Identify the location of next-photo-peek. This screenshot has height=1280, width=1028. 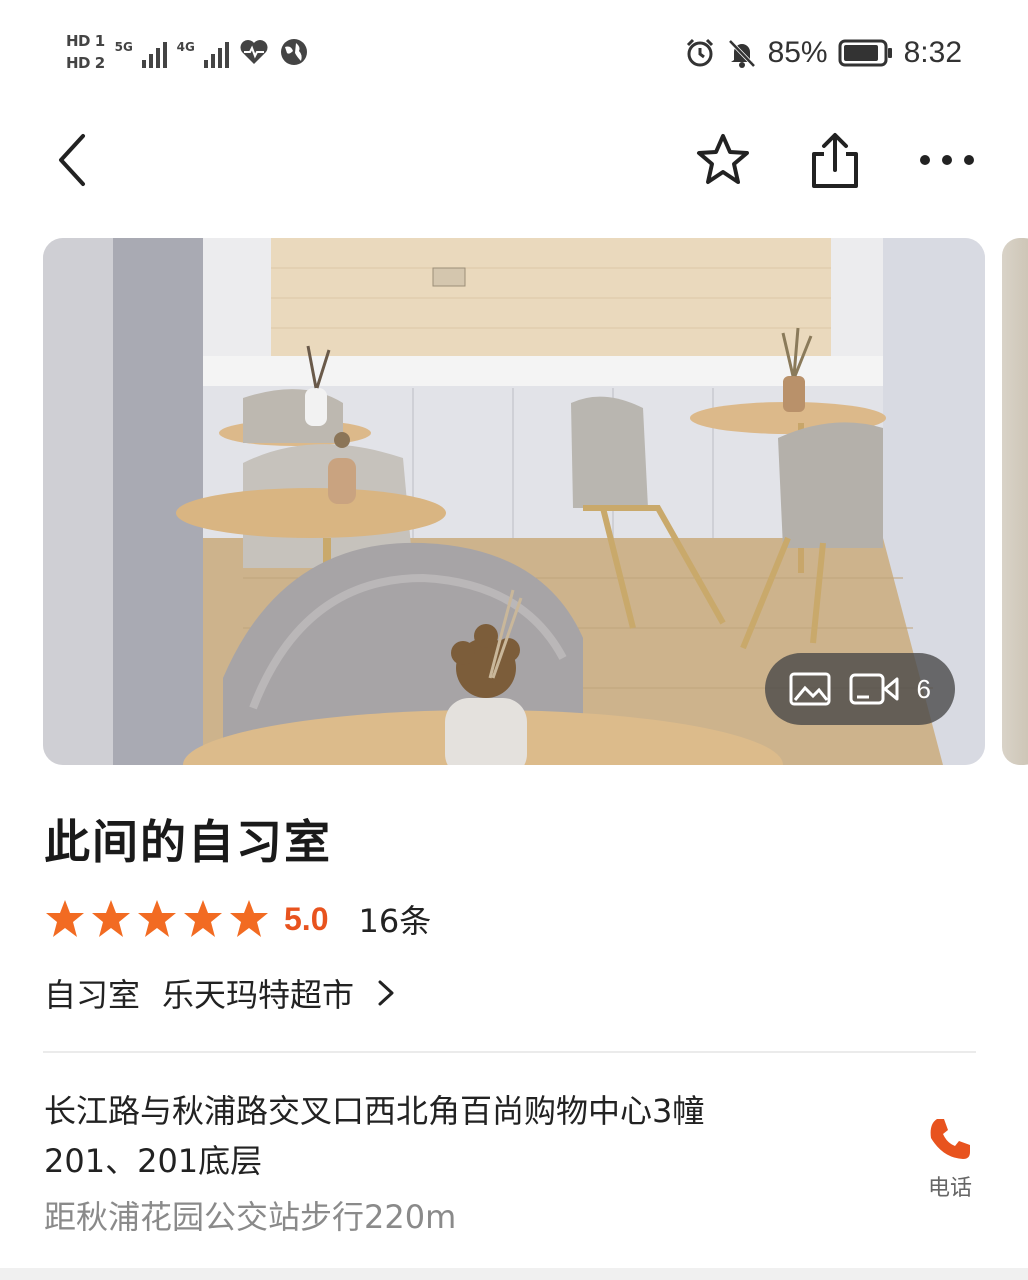
(1015, 501).